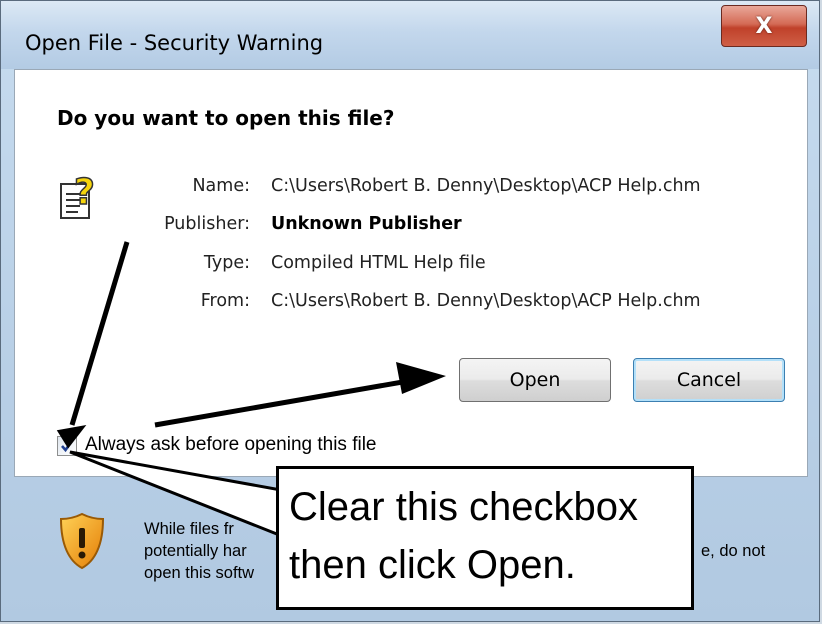 The height and width of the screenshot is (624, 822). What do you see at coordinates (733, 551) in the screenshot?
I see `warning-line-2-end: e, do not` at bounding box center [733, 551].